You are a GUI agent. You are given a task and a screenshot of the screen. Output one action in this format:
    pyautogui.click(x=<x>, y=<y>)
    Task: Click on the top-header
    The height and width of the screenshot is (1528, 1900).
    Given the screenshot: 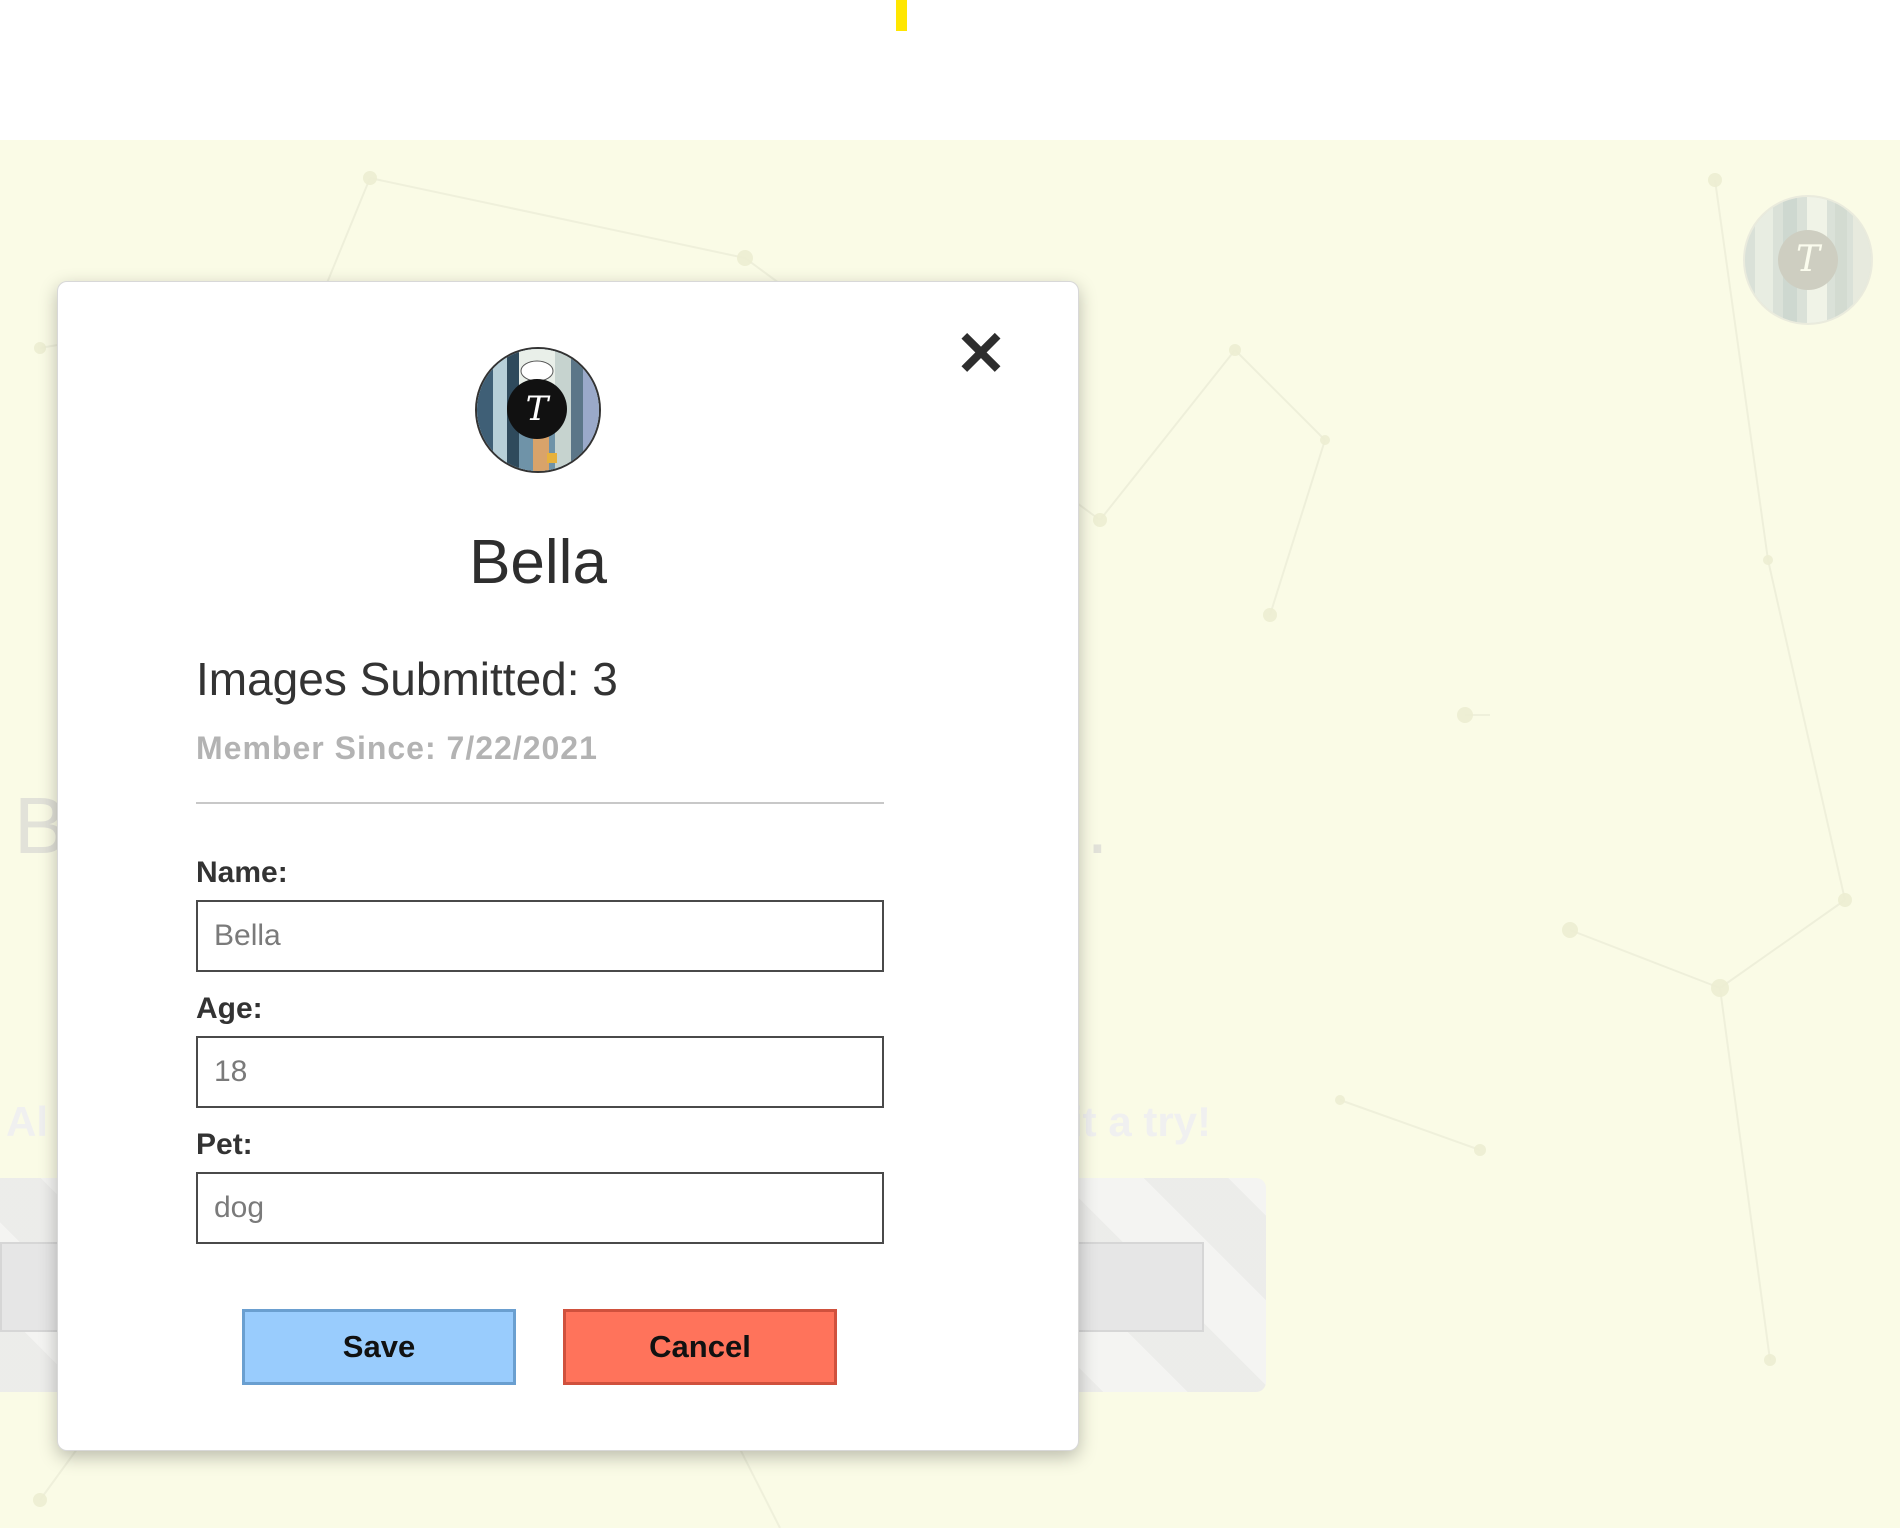 What is the action you would take?
    pyautogui.click(x=950, y=70)
    